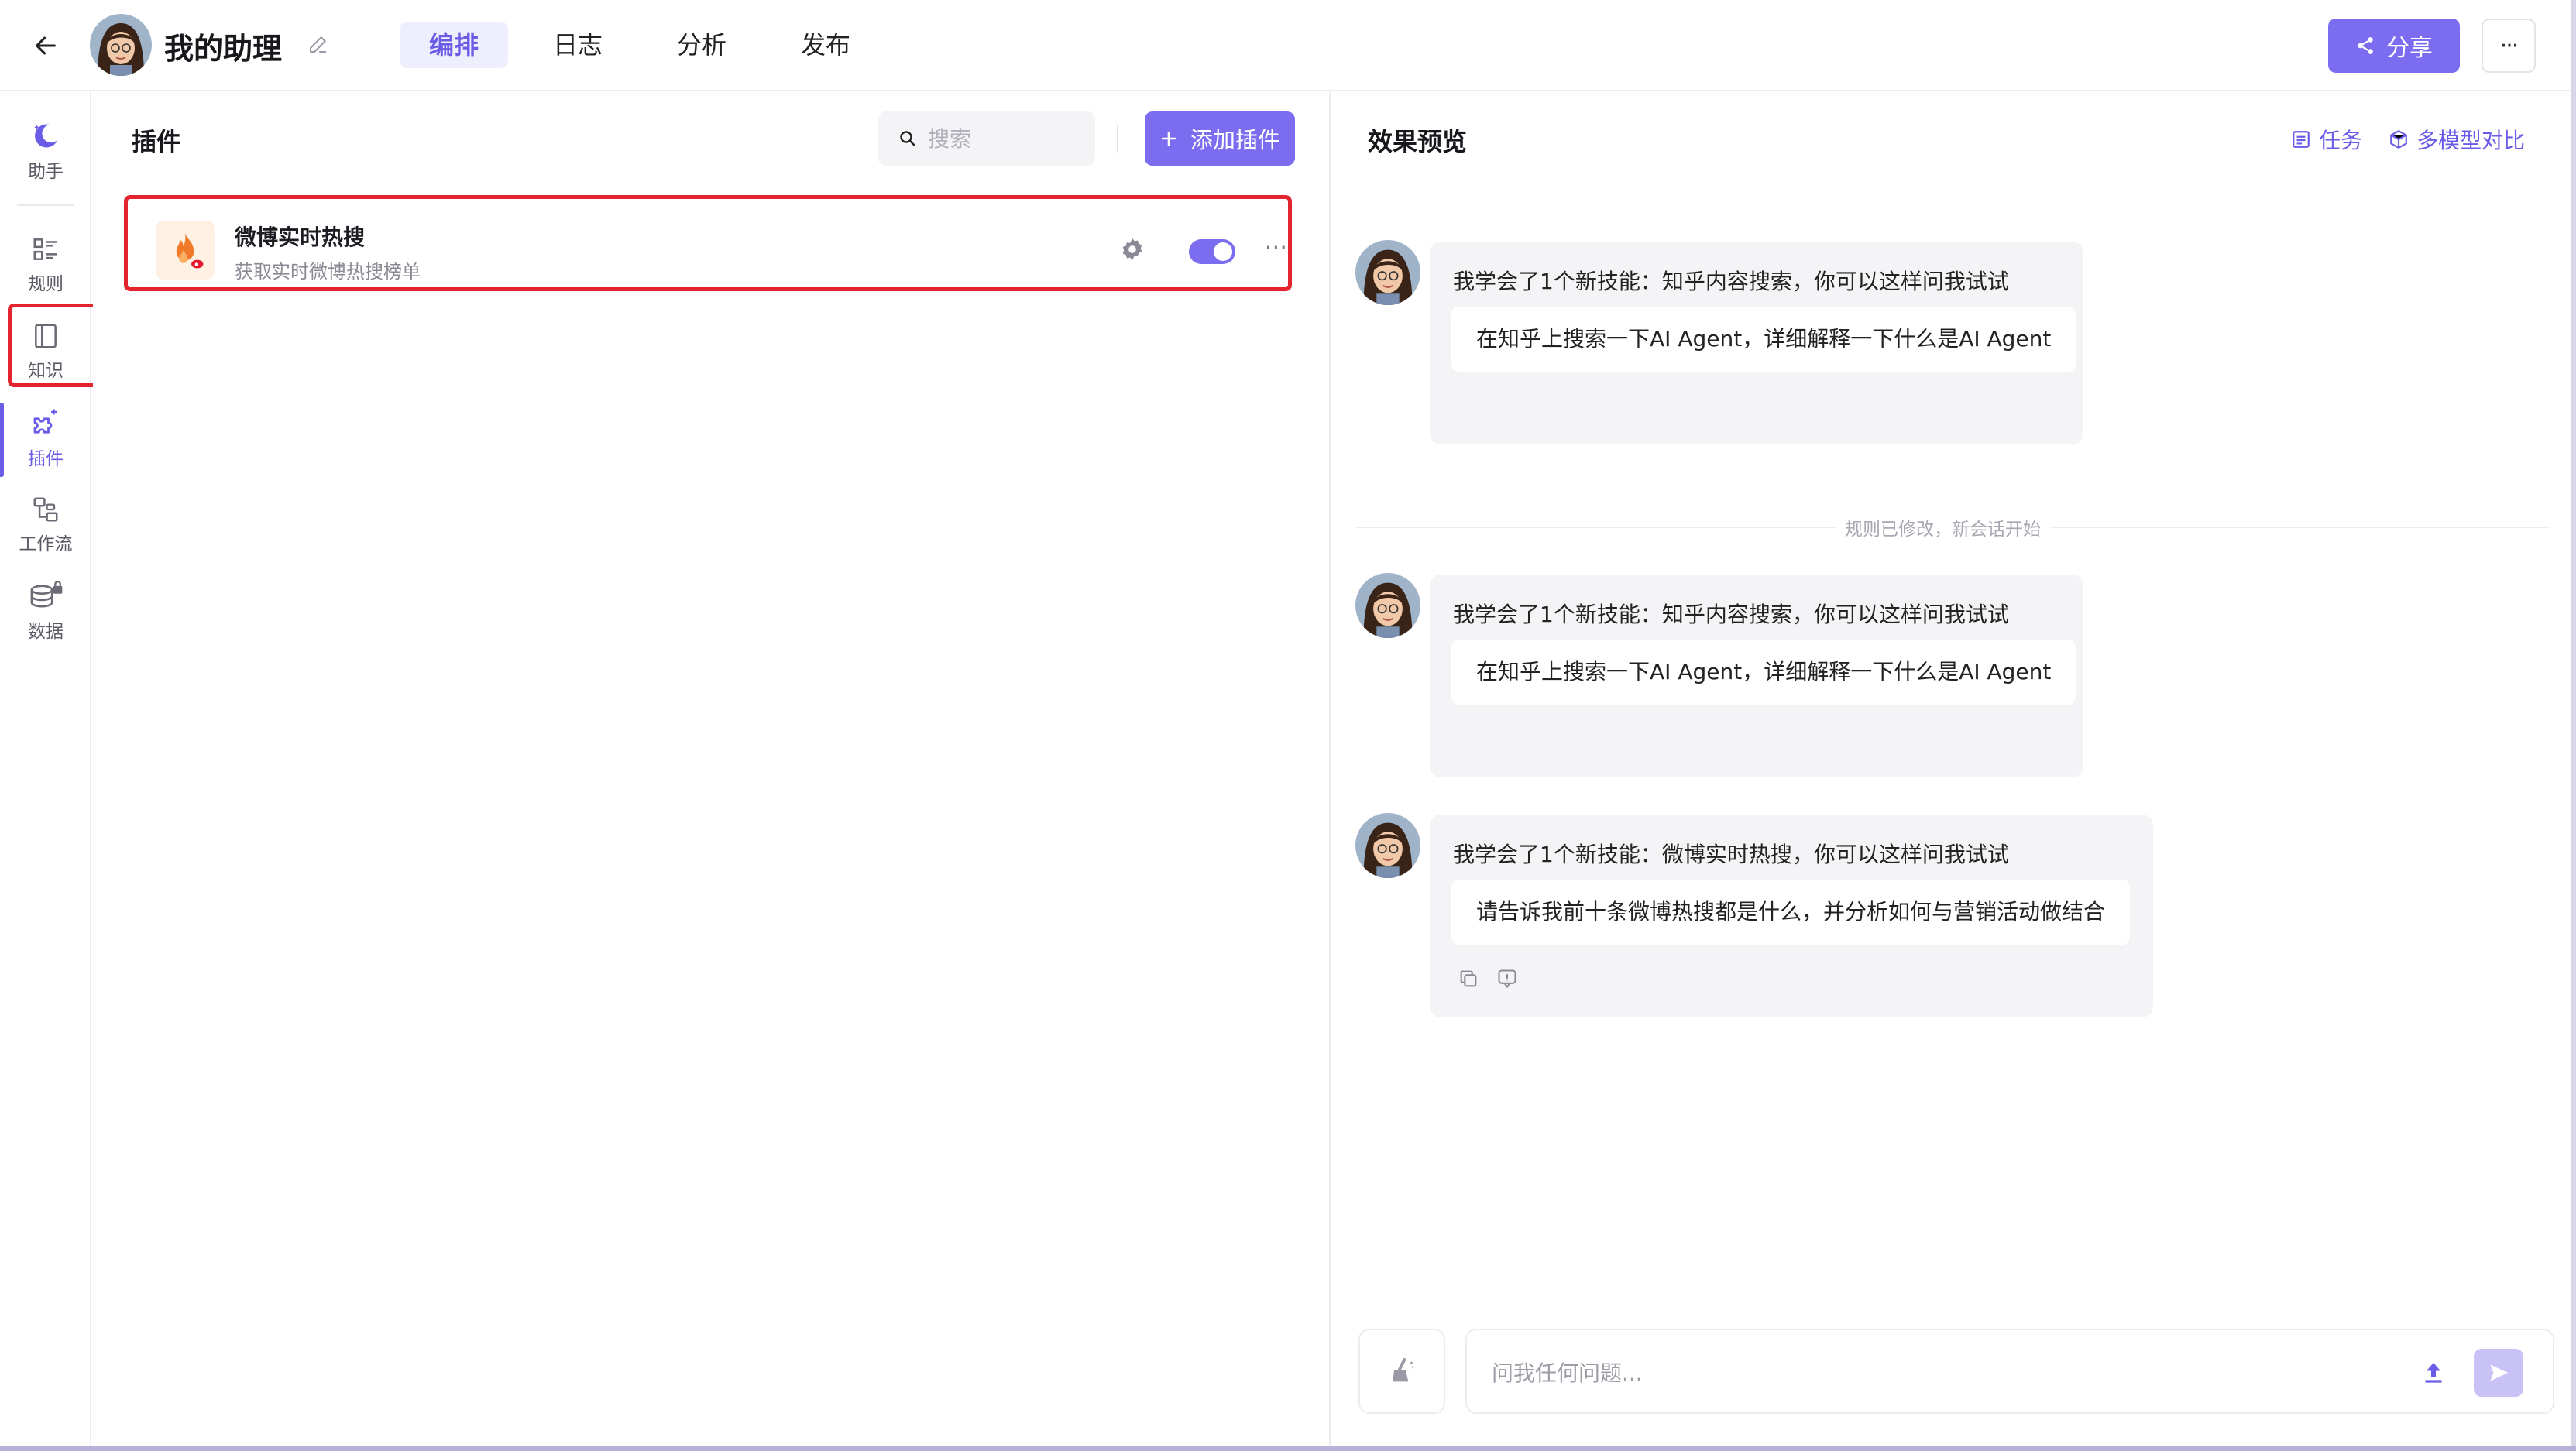 Image resolution: width=2576 pixels, height=1451 pixels. What do you see at coordinates (46, 544) in the screenshot?
I see `sidebar-item-label: 工作流` at bounding box center [46, 544].